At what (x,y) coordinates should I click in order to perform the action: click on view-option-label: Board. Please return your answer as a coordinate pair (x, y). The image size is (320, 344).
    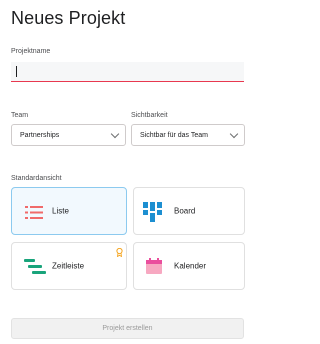
    Looking at the image, I should click on (185, 211).